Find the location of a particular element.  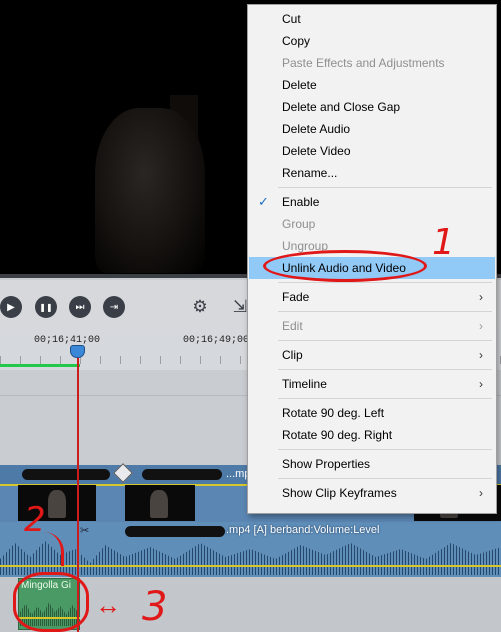

menu-item-rotate-right: Rotate 90 deg. Right is located at coordinates (372, 435).